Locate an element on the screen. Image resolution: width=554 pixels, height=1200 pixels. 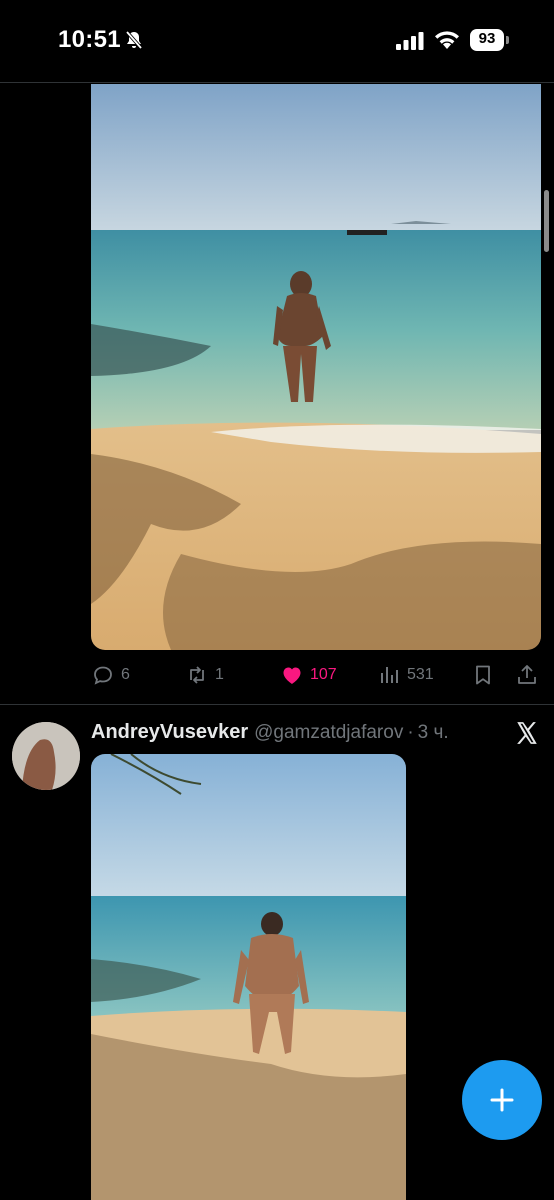
share-icon is located at coordinates (527, 674).